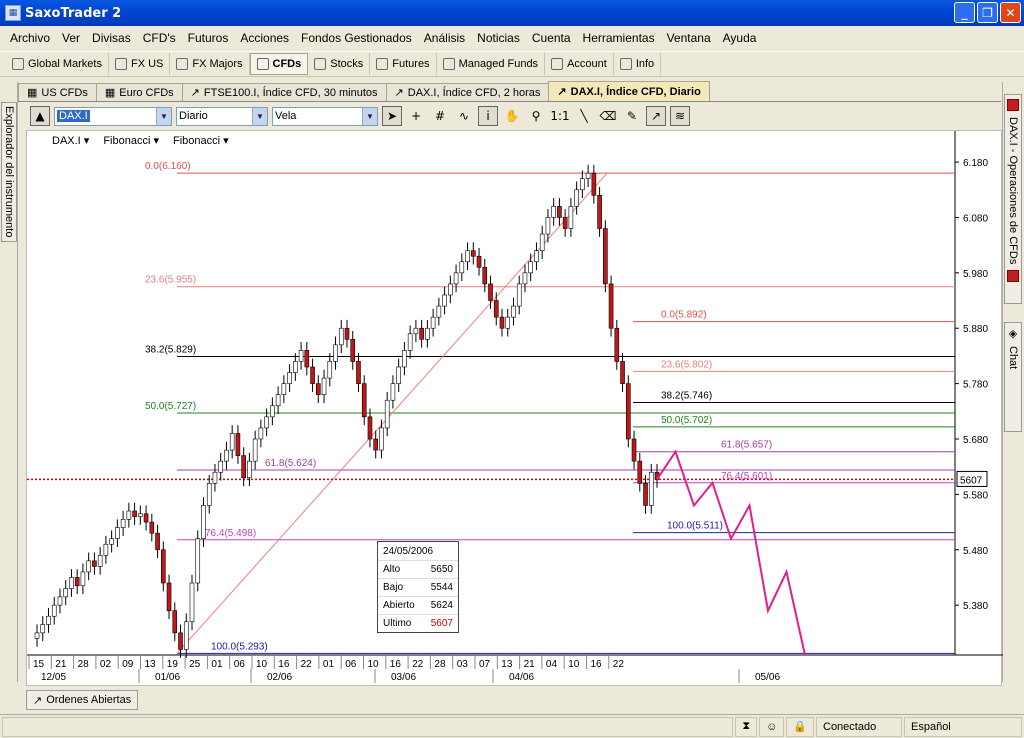 The width and height of the screenshot is (1024, 738). What do you see at coordinates (195, 664) in the screenshot?
I see `x-tick-label: 25` at bounding box center [195, 664].